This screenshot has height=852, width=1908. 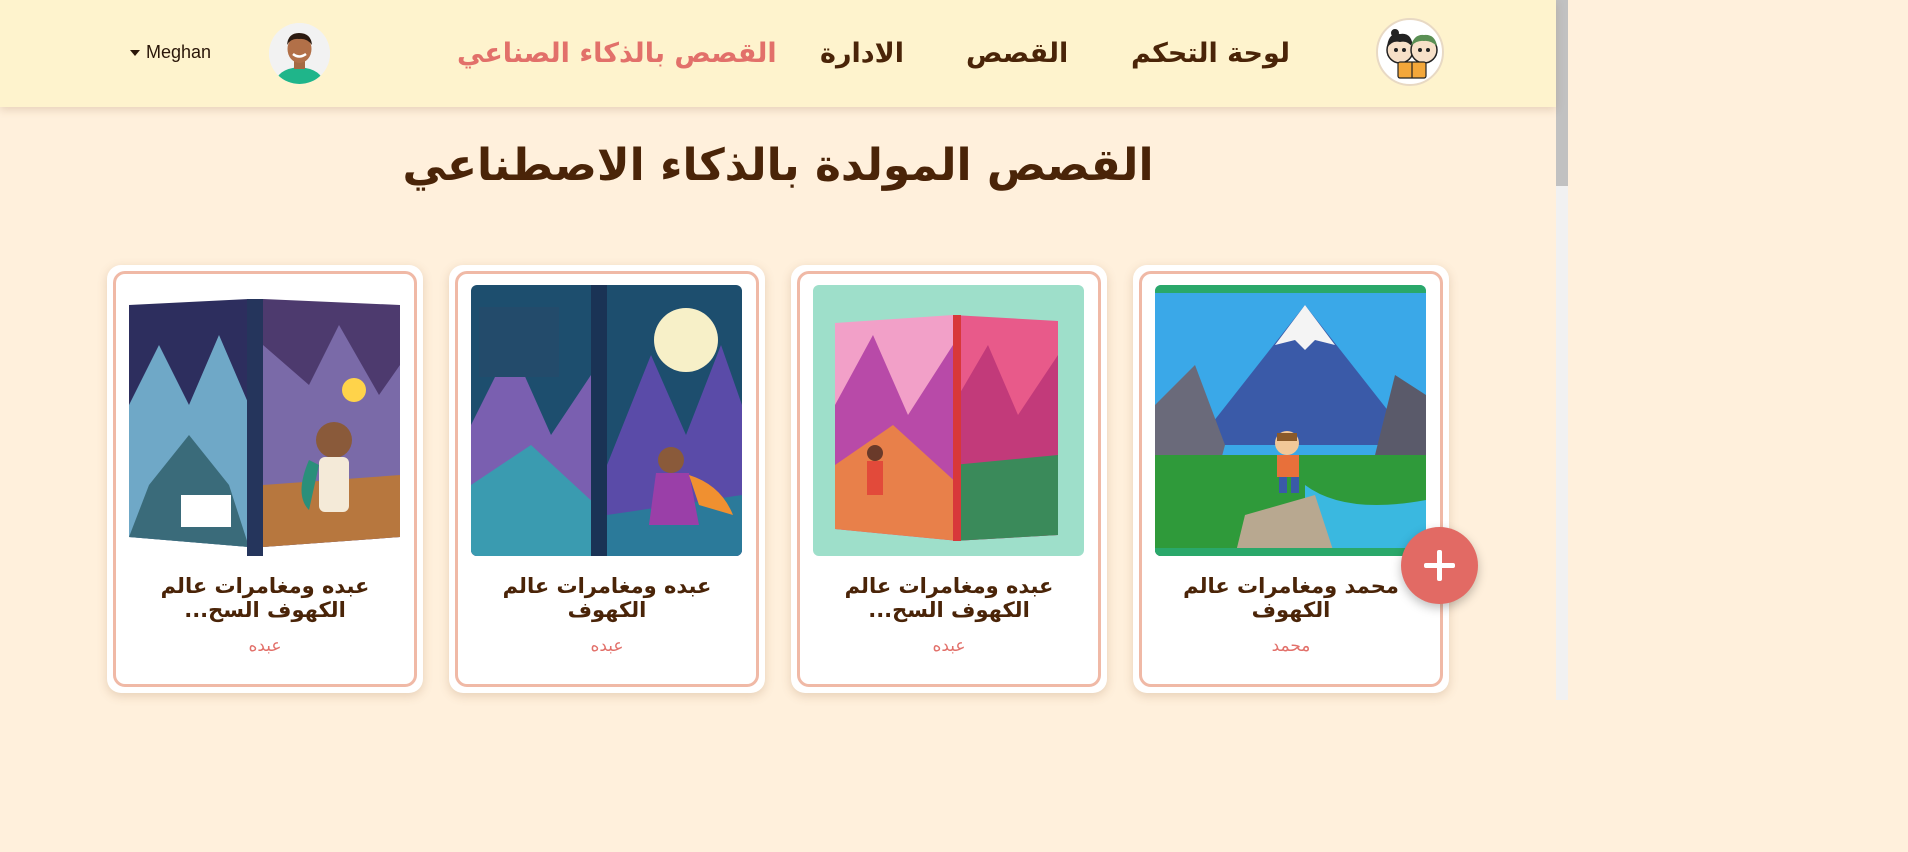 I want to click on page-title: القصص المولدة بالذكاء الاصطناعي, so click(x=778, y=165).